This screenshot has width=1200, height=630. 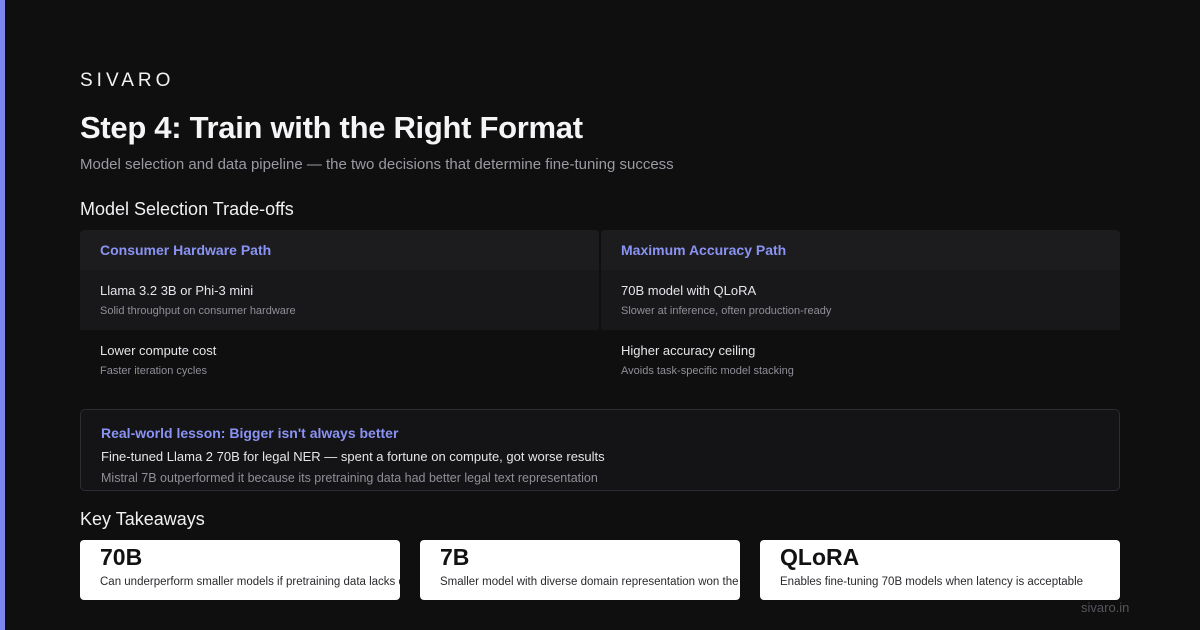 What do you see at coordinates (2, 315) in the screenshot?
I see `accent-bar` at bounding box center [2, 315].